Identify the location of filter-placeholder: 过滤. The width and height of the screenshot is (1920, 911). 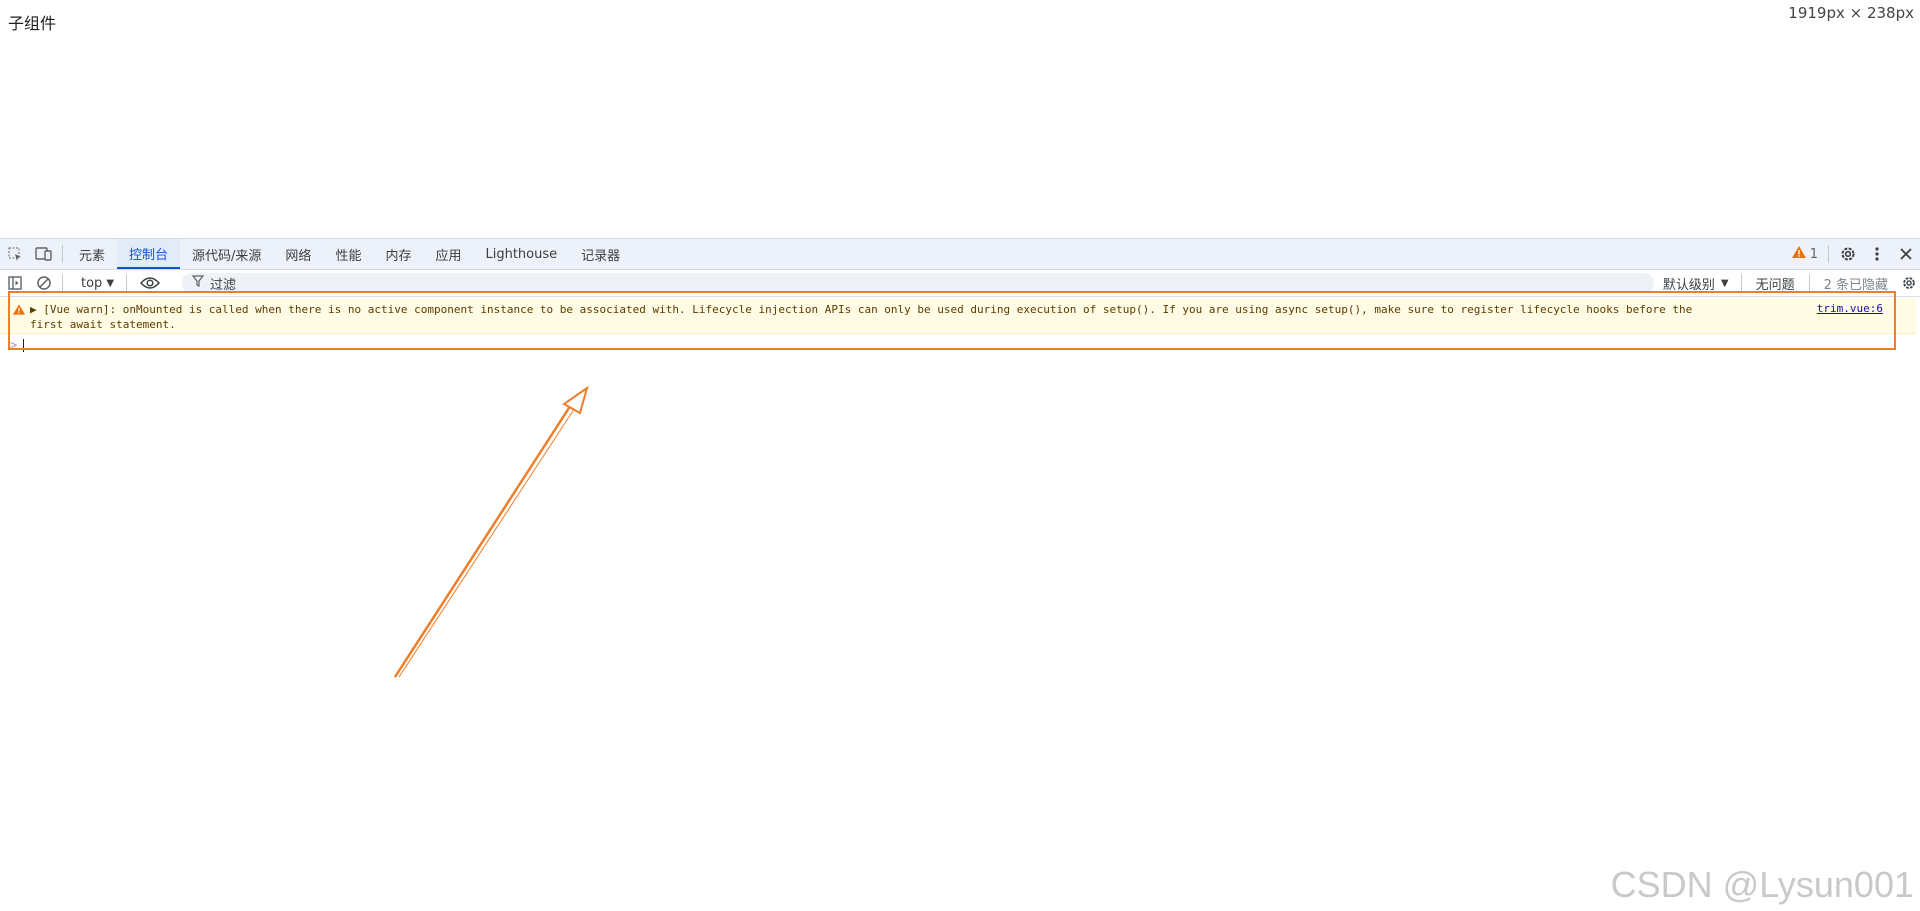
(223, 285).